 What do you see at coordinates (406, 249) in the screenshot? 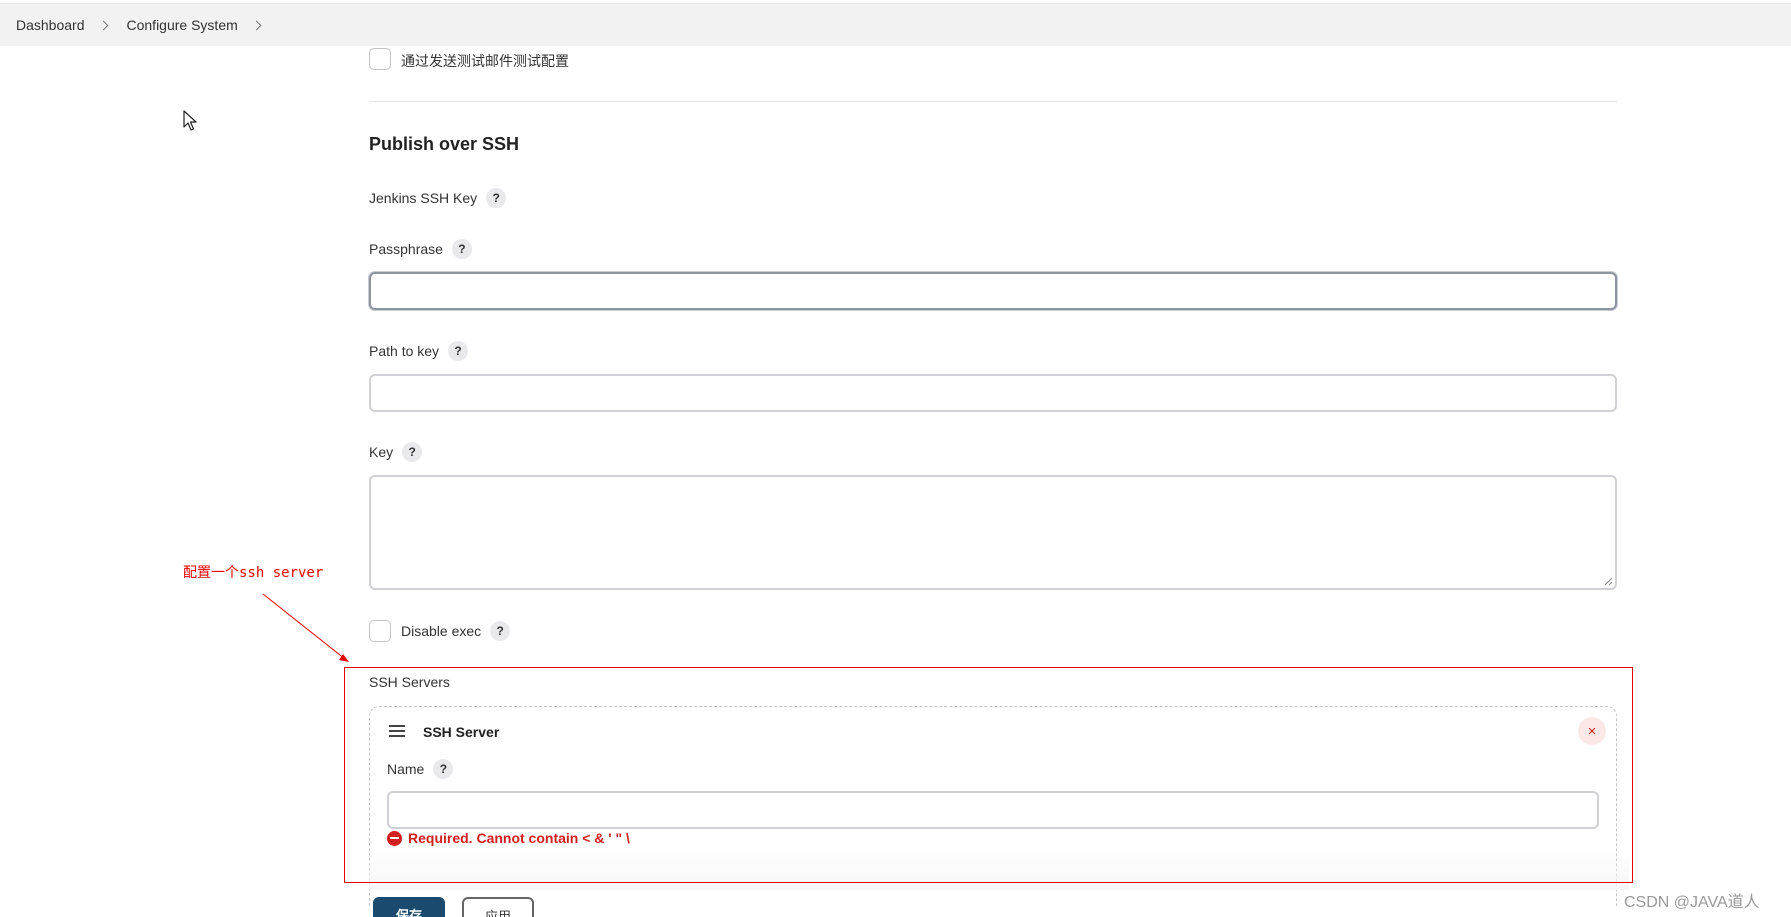
I see `passphrase-label-text: Passphrase` at bounding box center [406, 249].